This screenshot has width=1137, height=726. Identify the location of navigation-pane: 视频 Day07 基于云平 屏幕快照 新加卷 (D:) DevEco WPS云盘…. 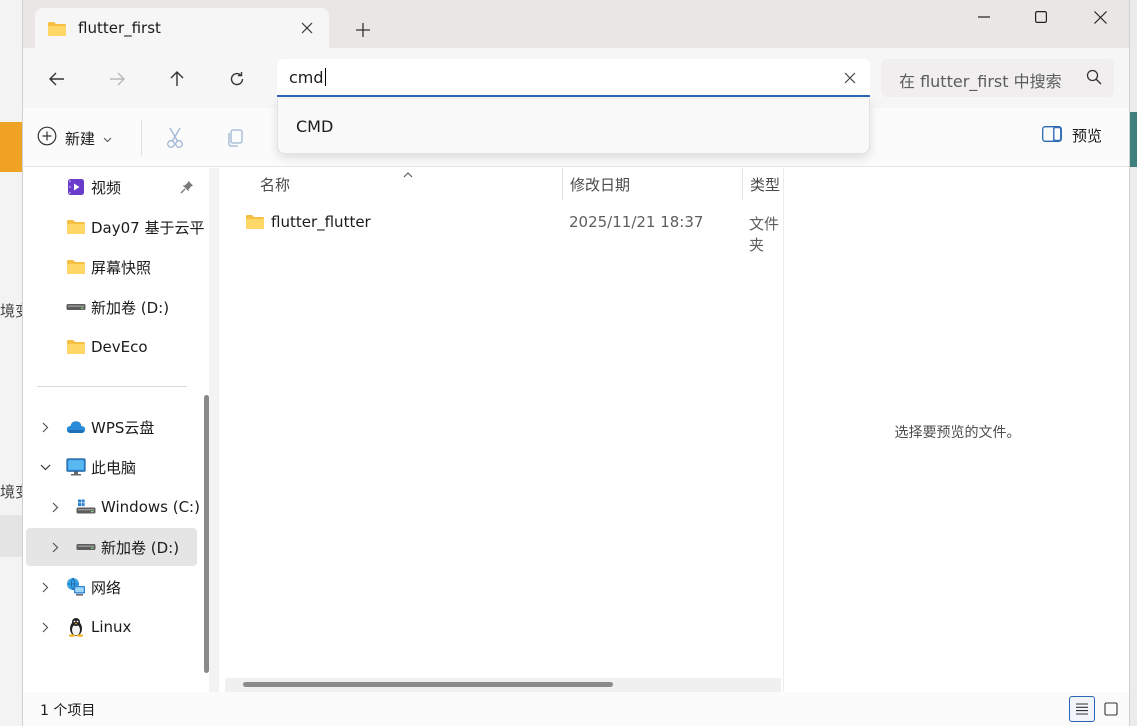
(116, 430).